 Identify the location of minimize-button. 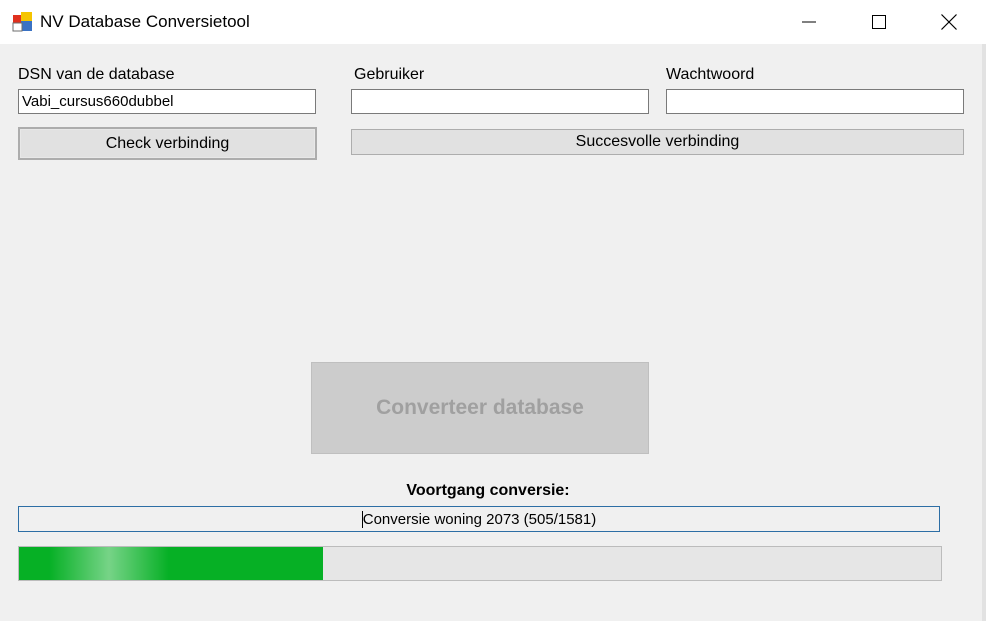
(809, 22).